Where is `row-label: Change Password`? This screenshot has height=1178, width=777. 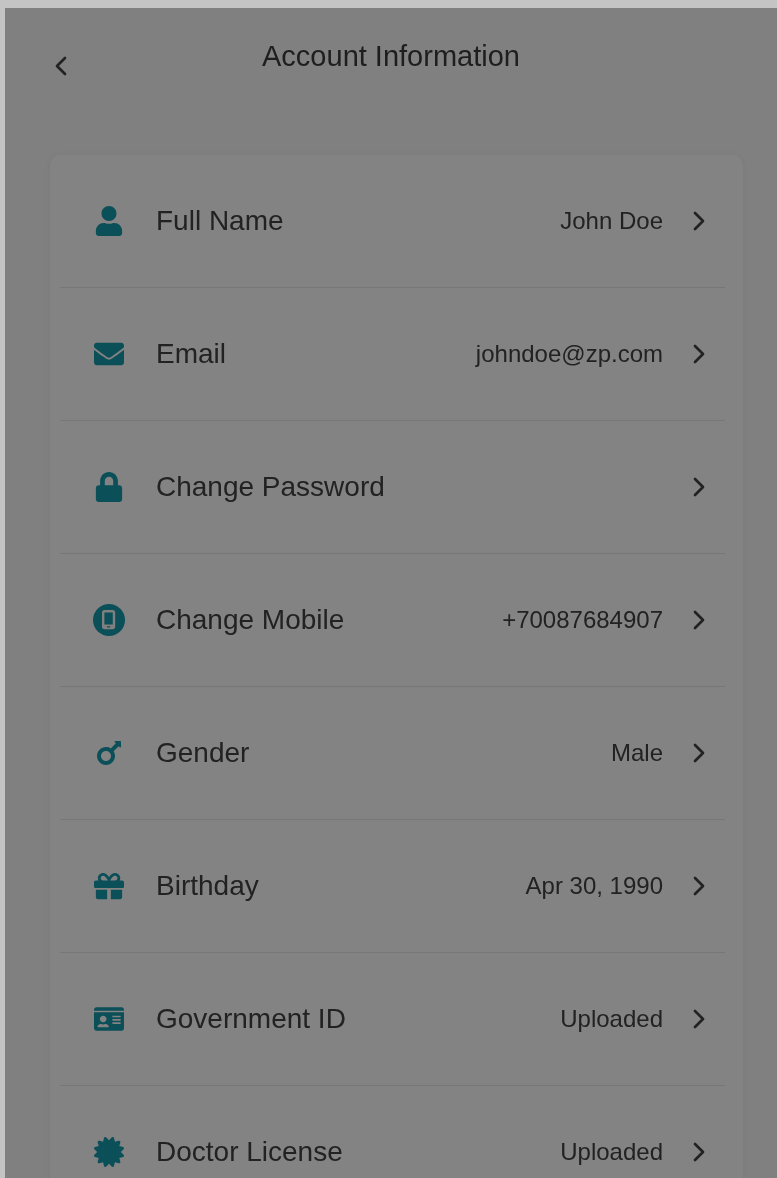
row-label: Change Password is located at coordinates (271, 487).